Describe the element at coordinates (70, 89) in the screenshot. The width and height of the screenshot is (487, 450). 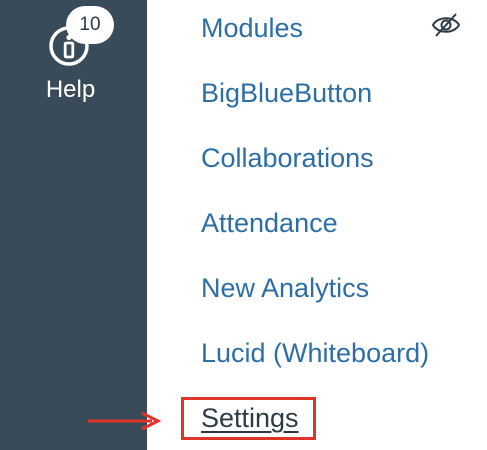
I see `help-label: Help` at that location.